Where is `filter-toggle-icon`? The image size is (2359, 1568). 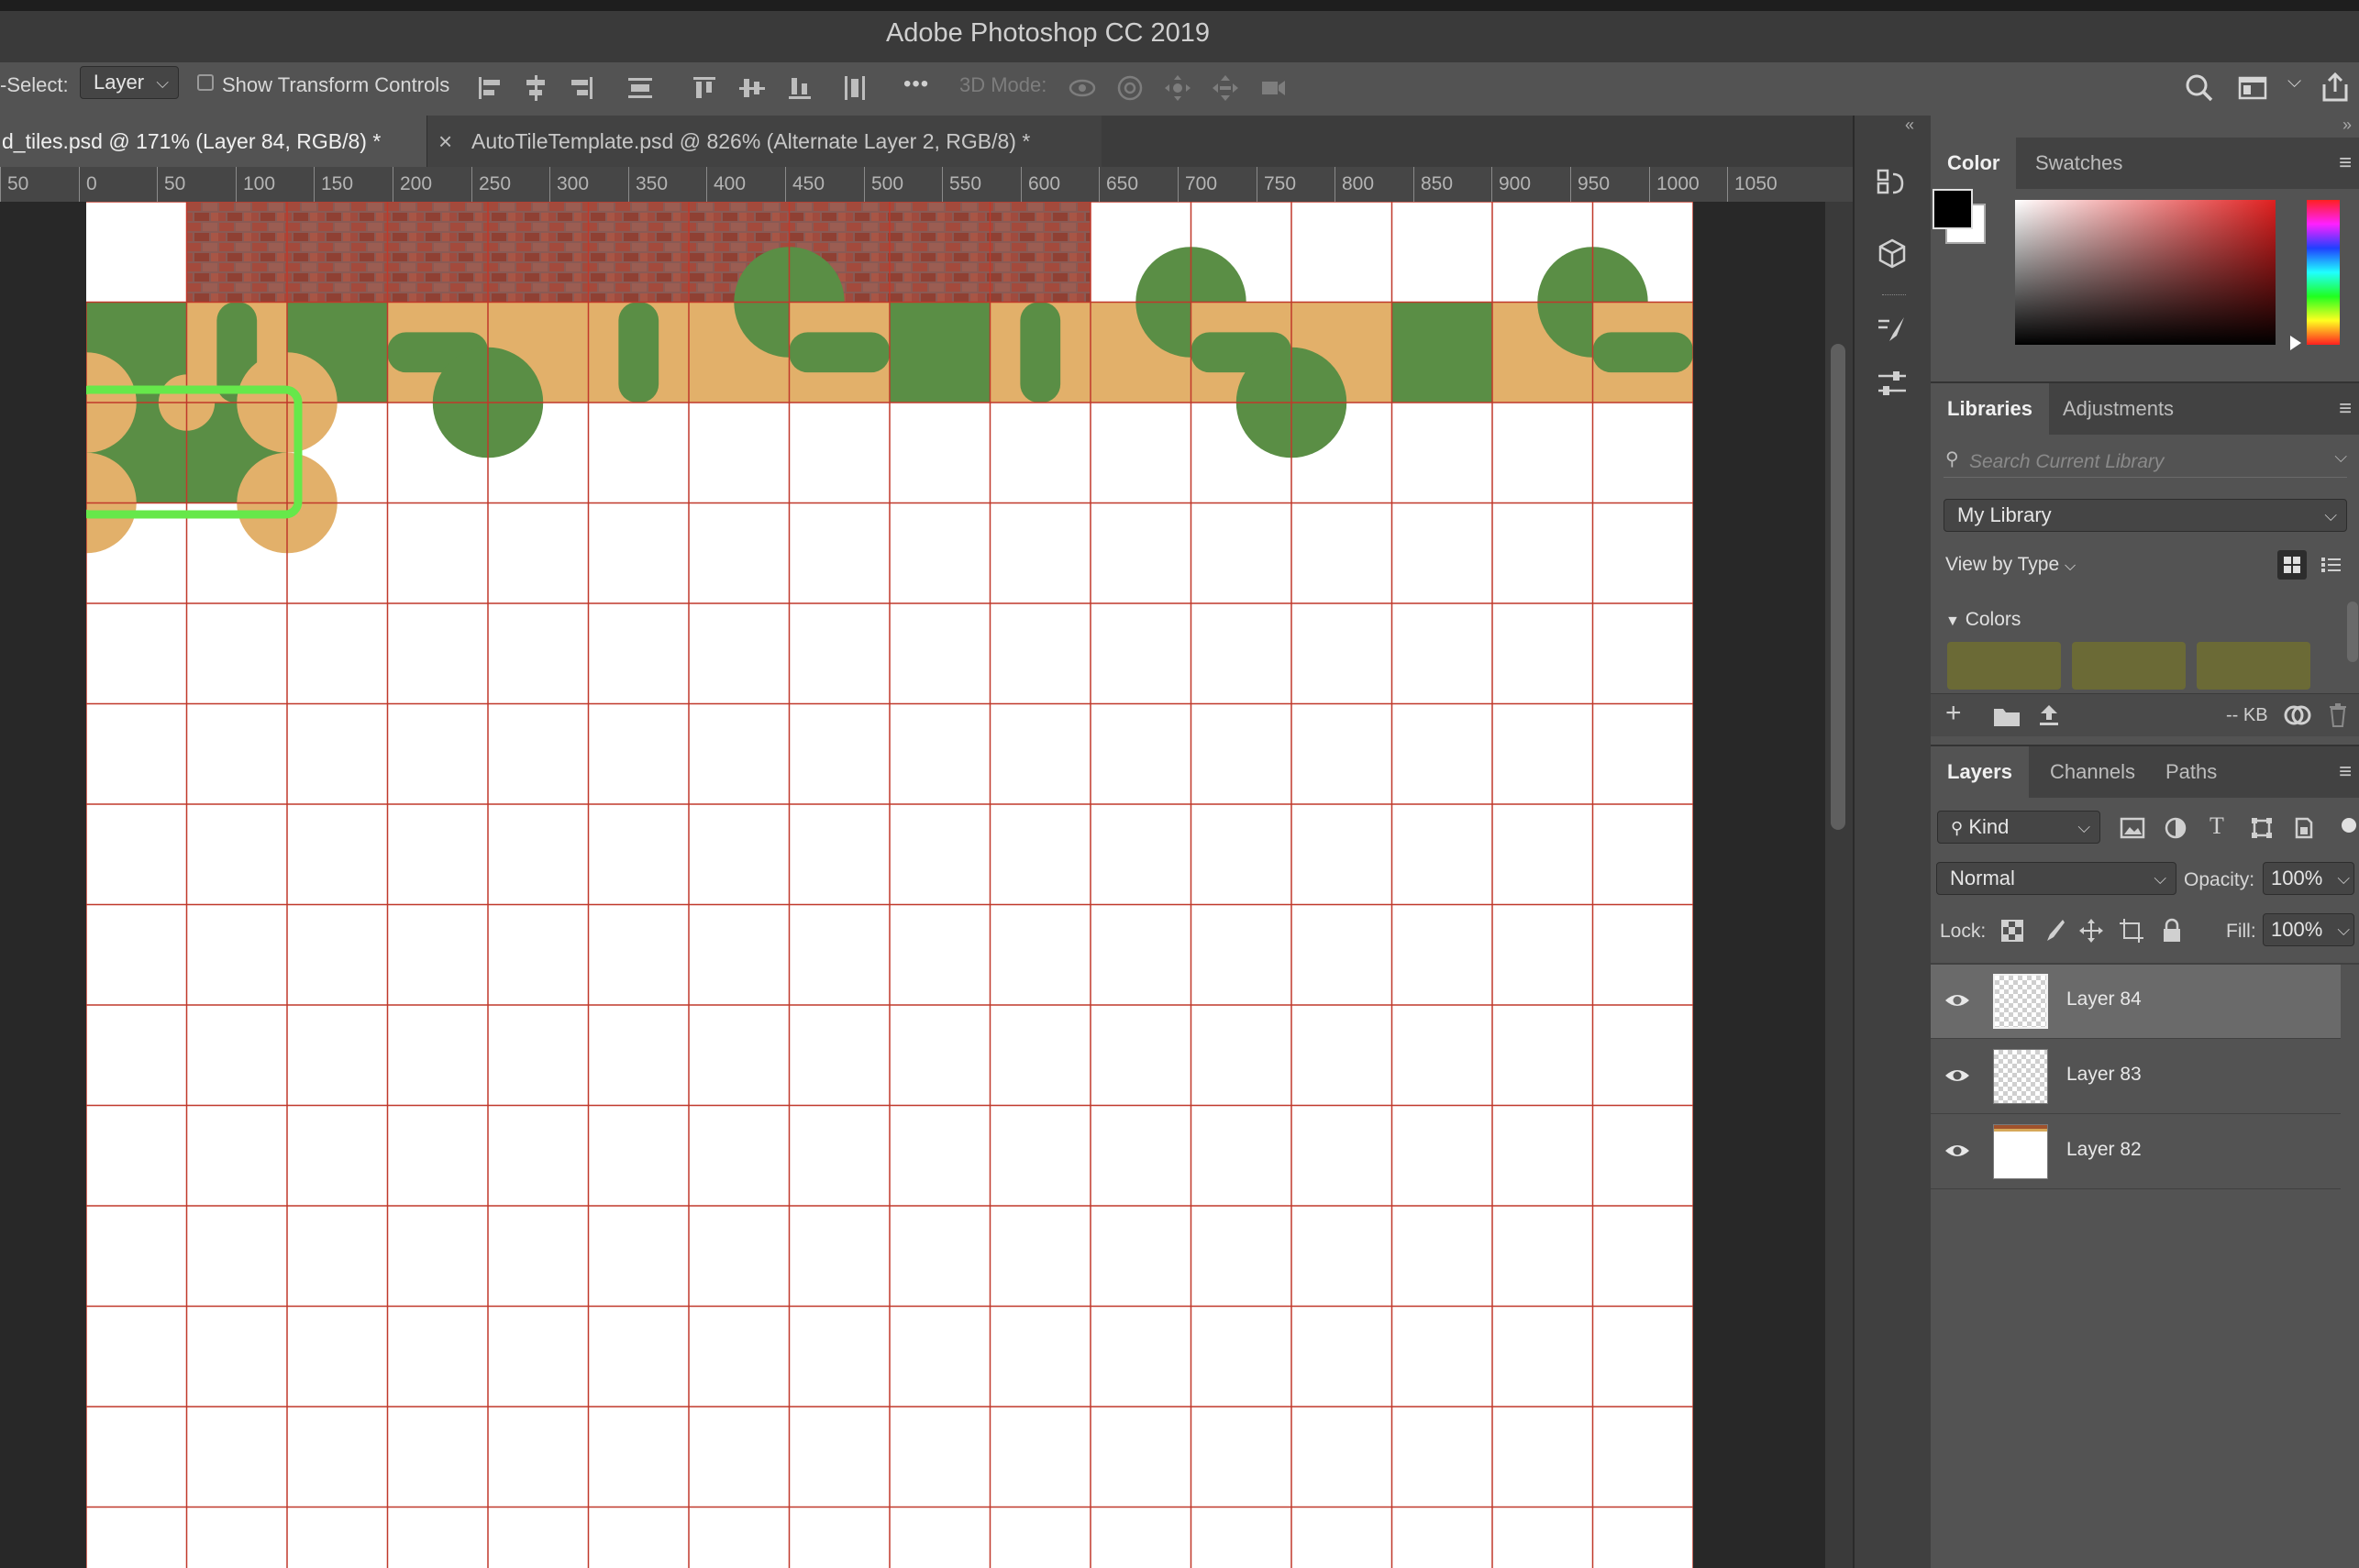 filter-toggle-icon is located at coordinates (2349, 826).